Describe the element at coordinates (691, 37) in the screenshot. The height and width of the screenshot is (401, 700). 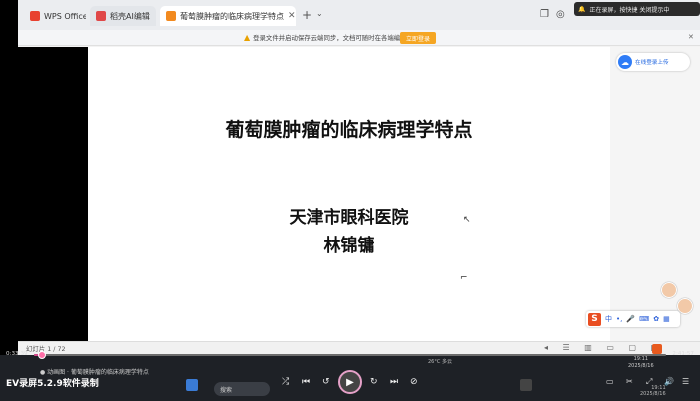
I see `close-infobar-icon: ✕` at that location.